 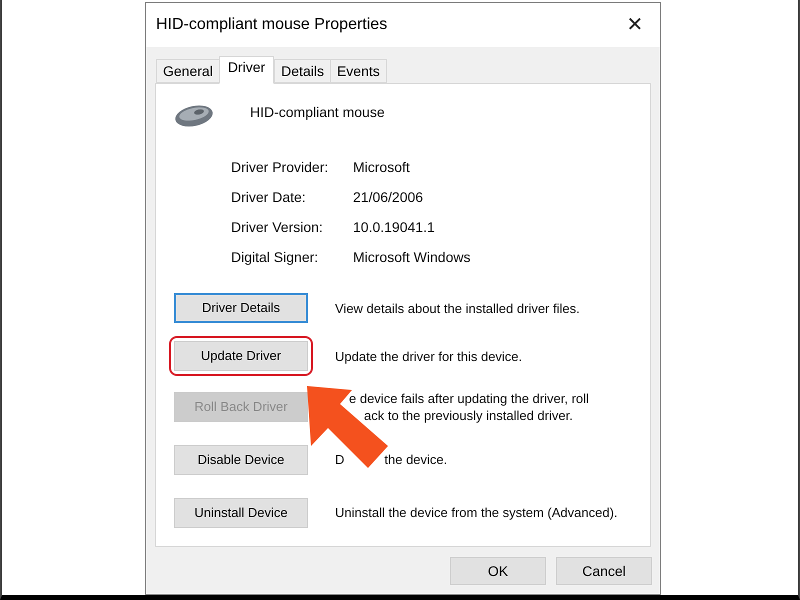 What do you see at coordinates (635, 25) in the screenshot?
I see `close-button: ✕` at bounding box center [635, 25].